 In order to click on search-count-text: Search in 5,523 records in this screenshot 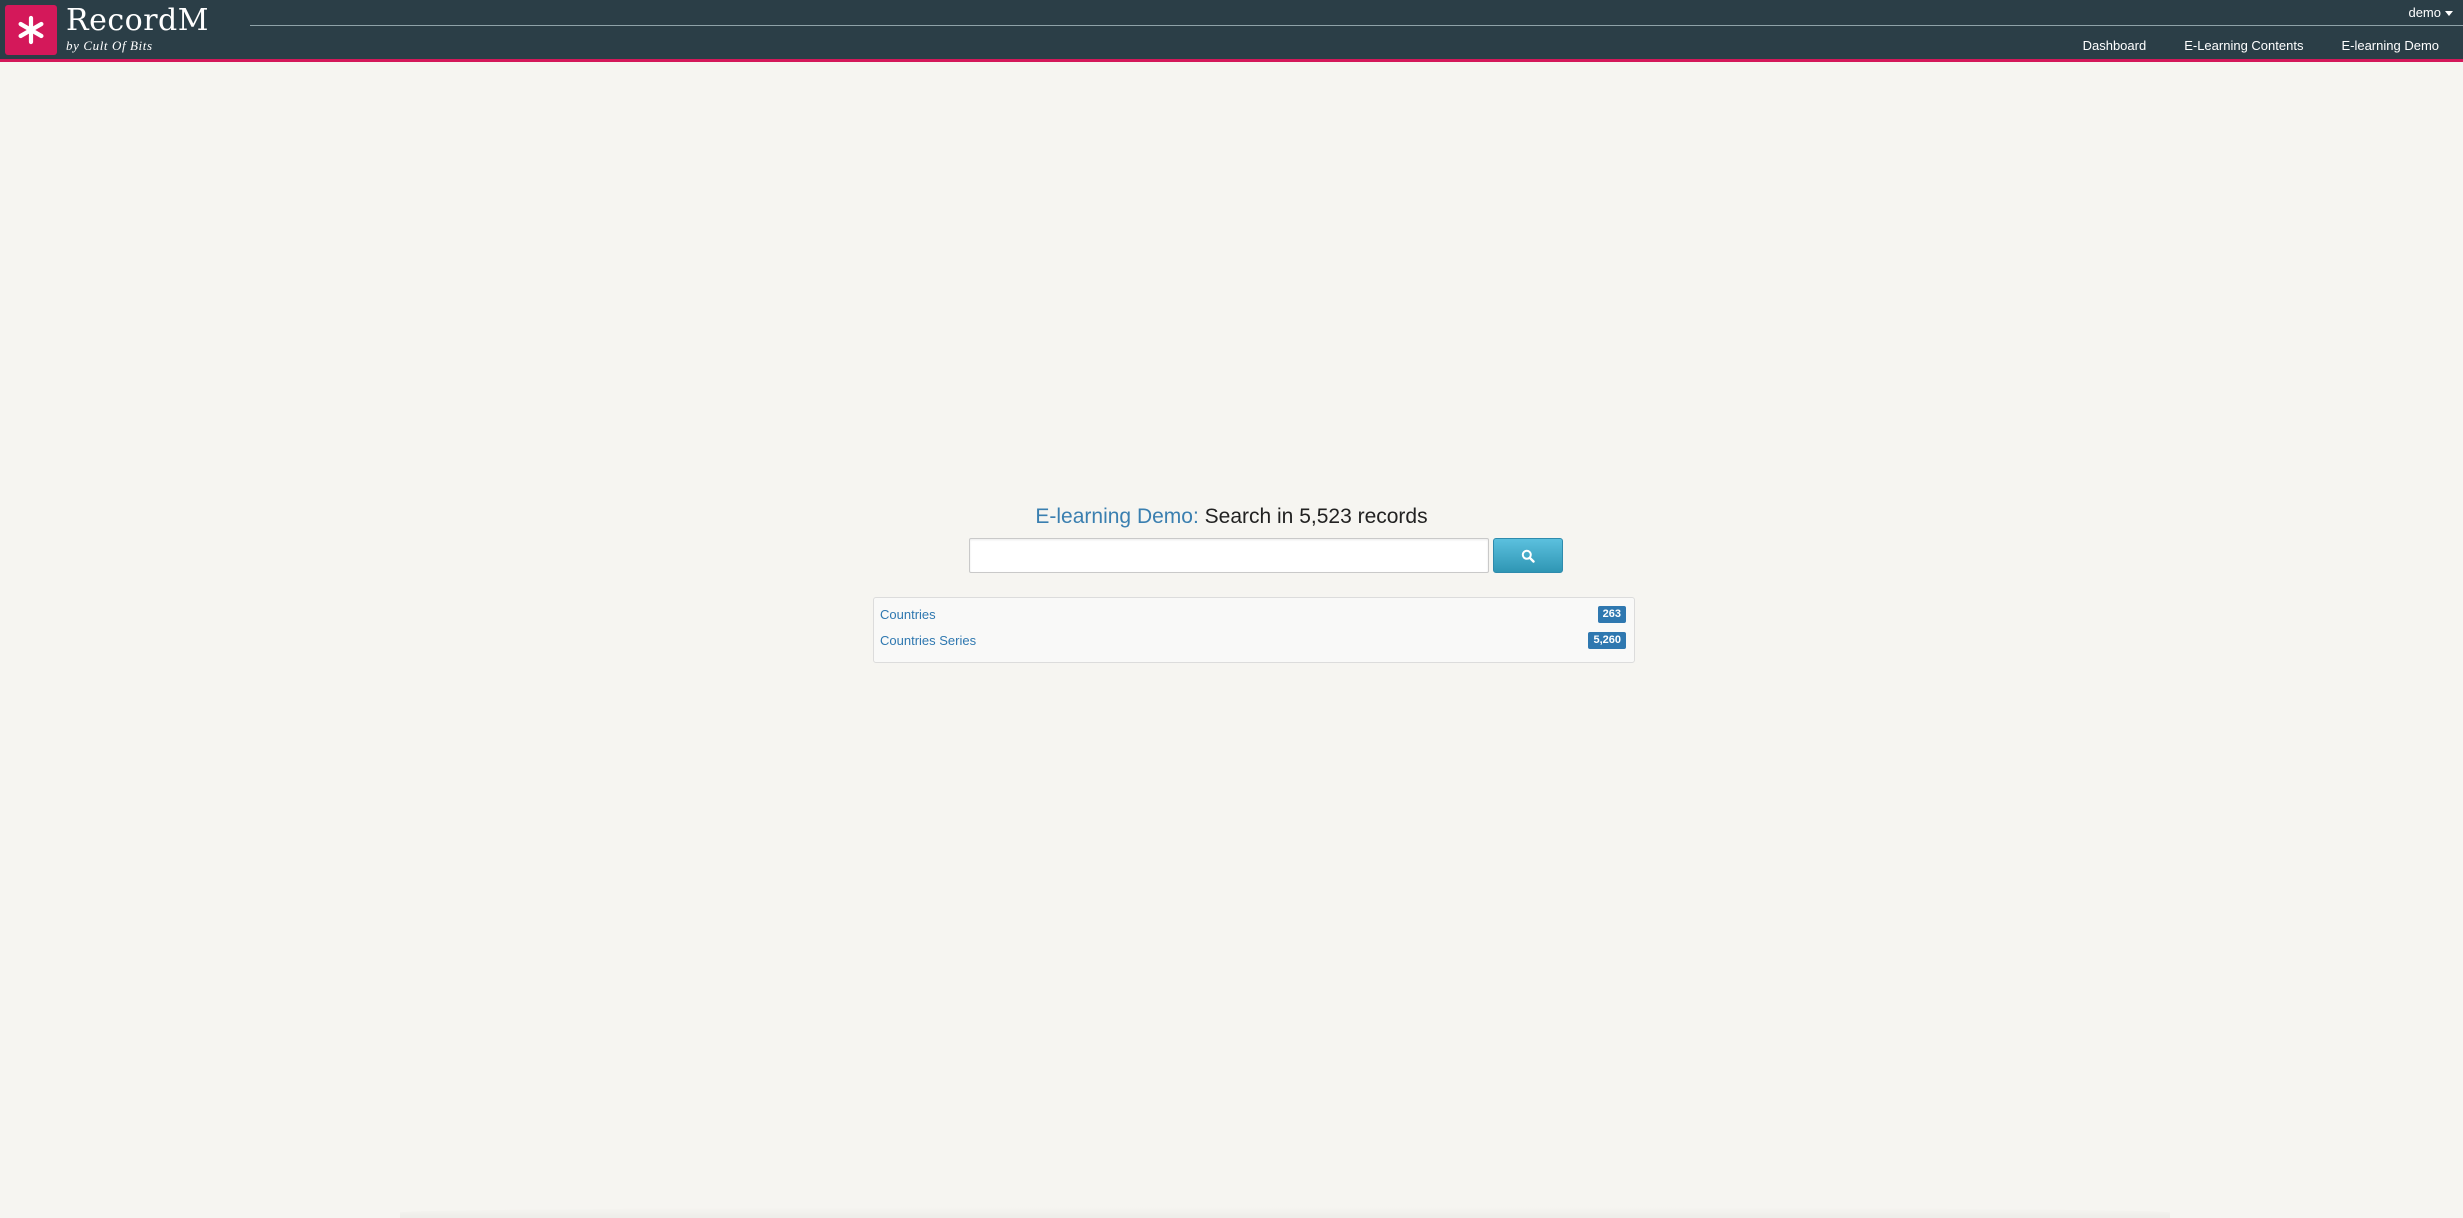, I will do `click(1316, 516)`.